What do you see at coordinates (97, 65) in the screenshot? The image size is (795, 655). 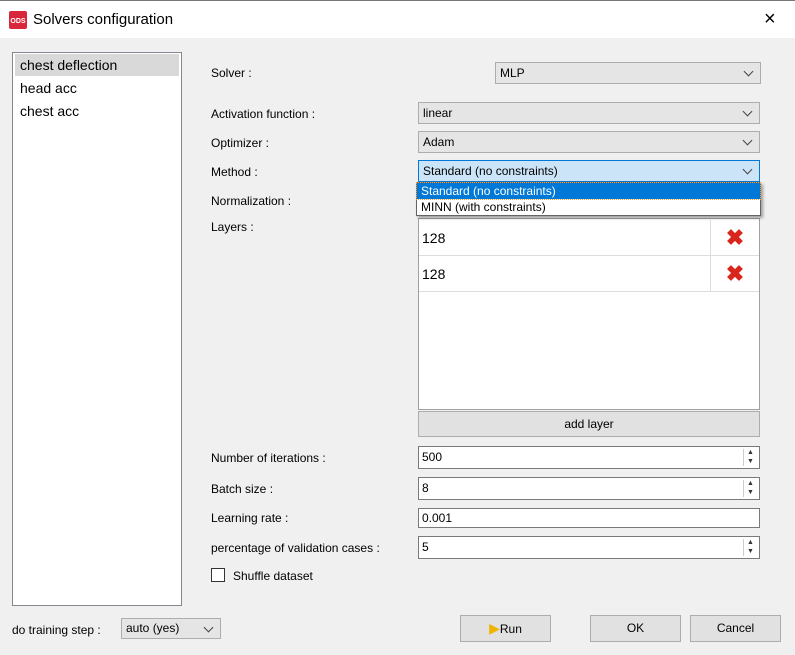 I see `list-item: chest deflection` at bounding box center [97, 65].